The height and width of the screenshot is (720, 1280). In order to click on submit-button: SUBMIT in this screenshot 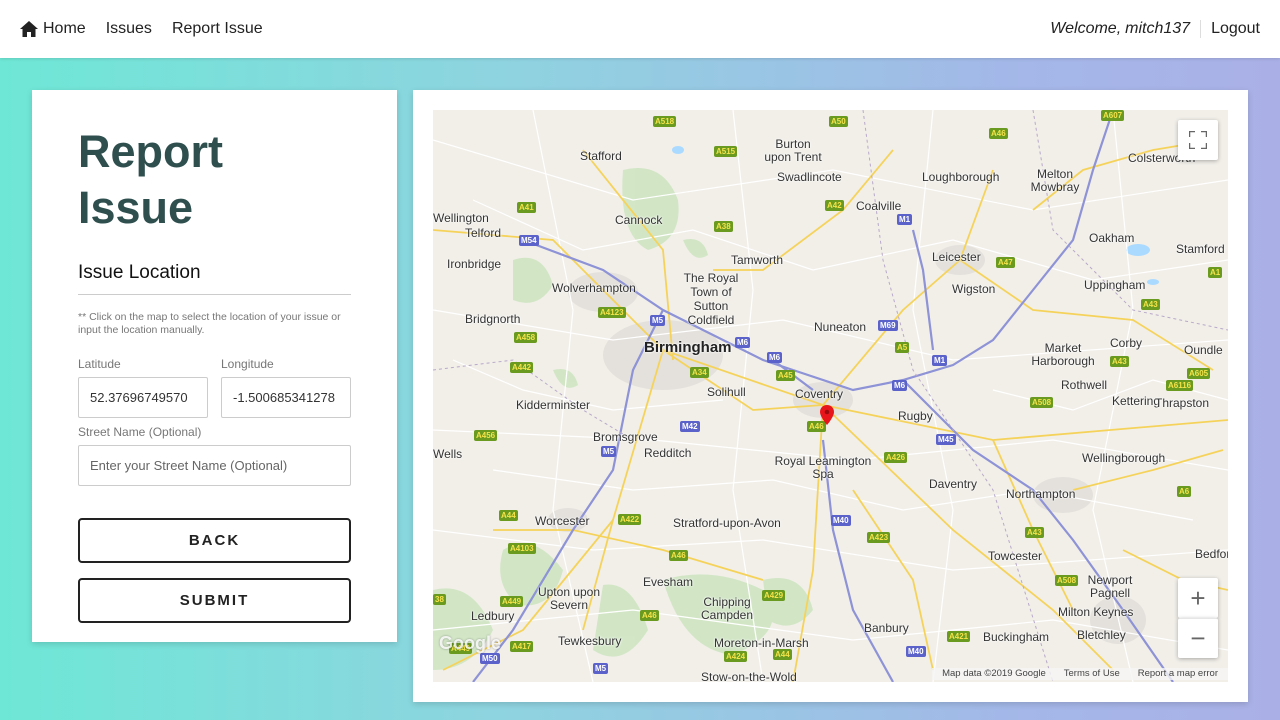, I will do `click(214, 600)`.